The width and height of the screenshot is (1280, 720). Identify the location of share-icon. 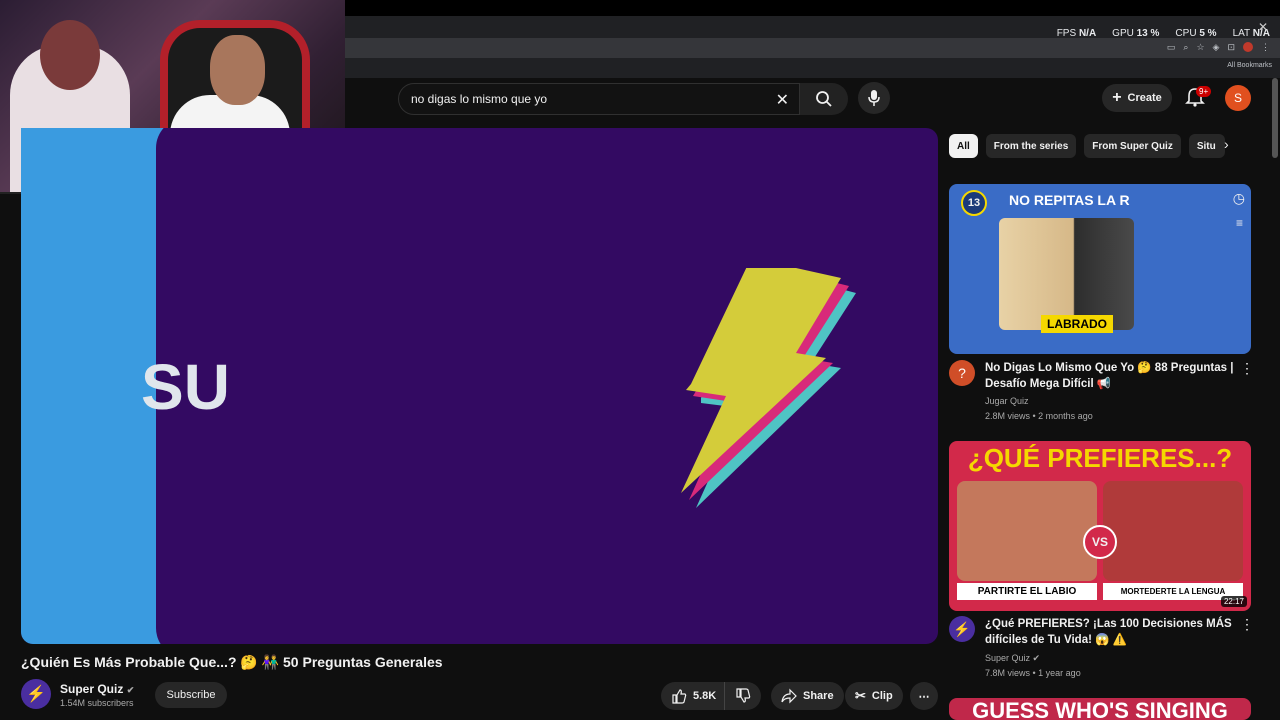
(789, 696).